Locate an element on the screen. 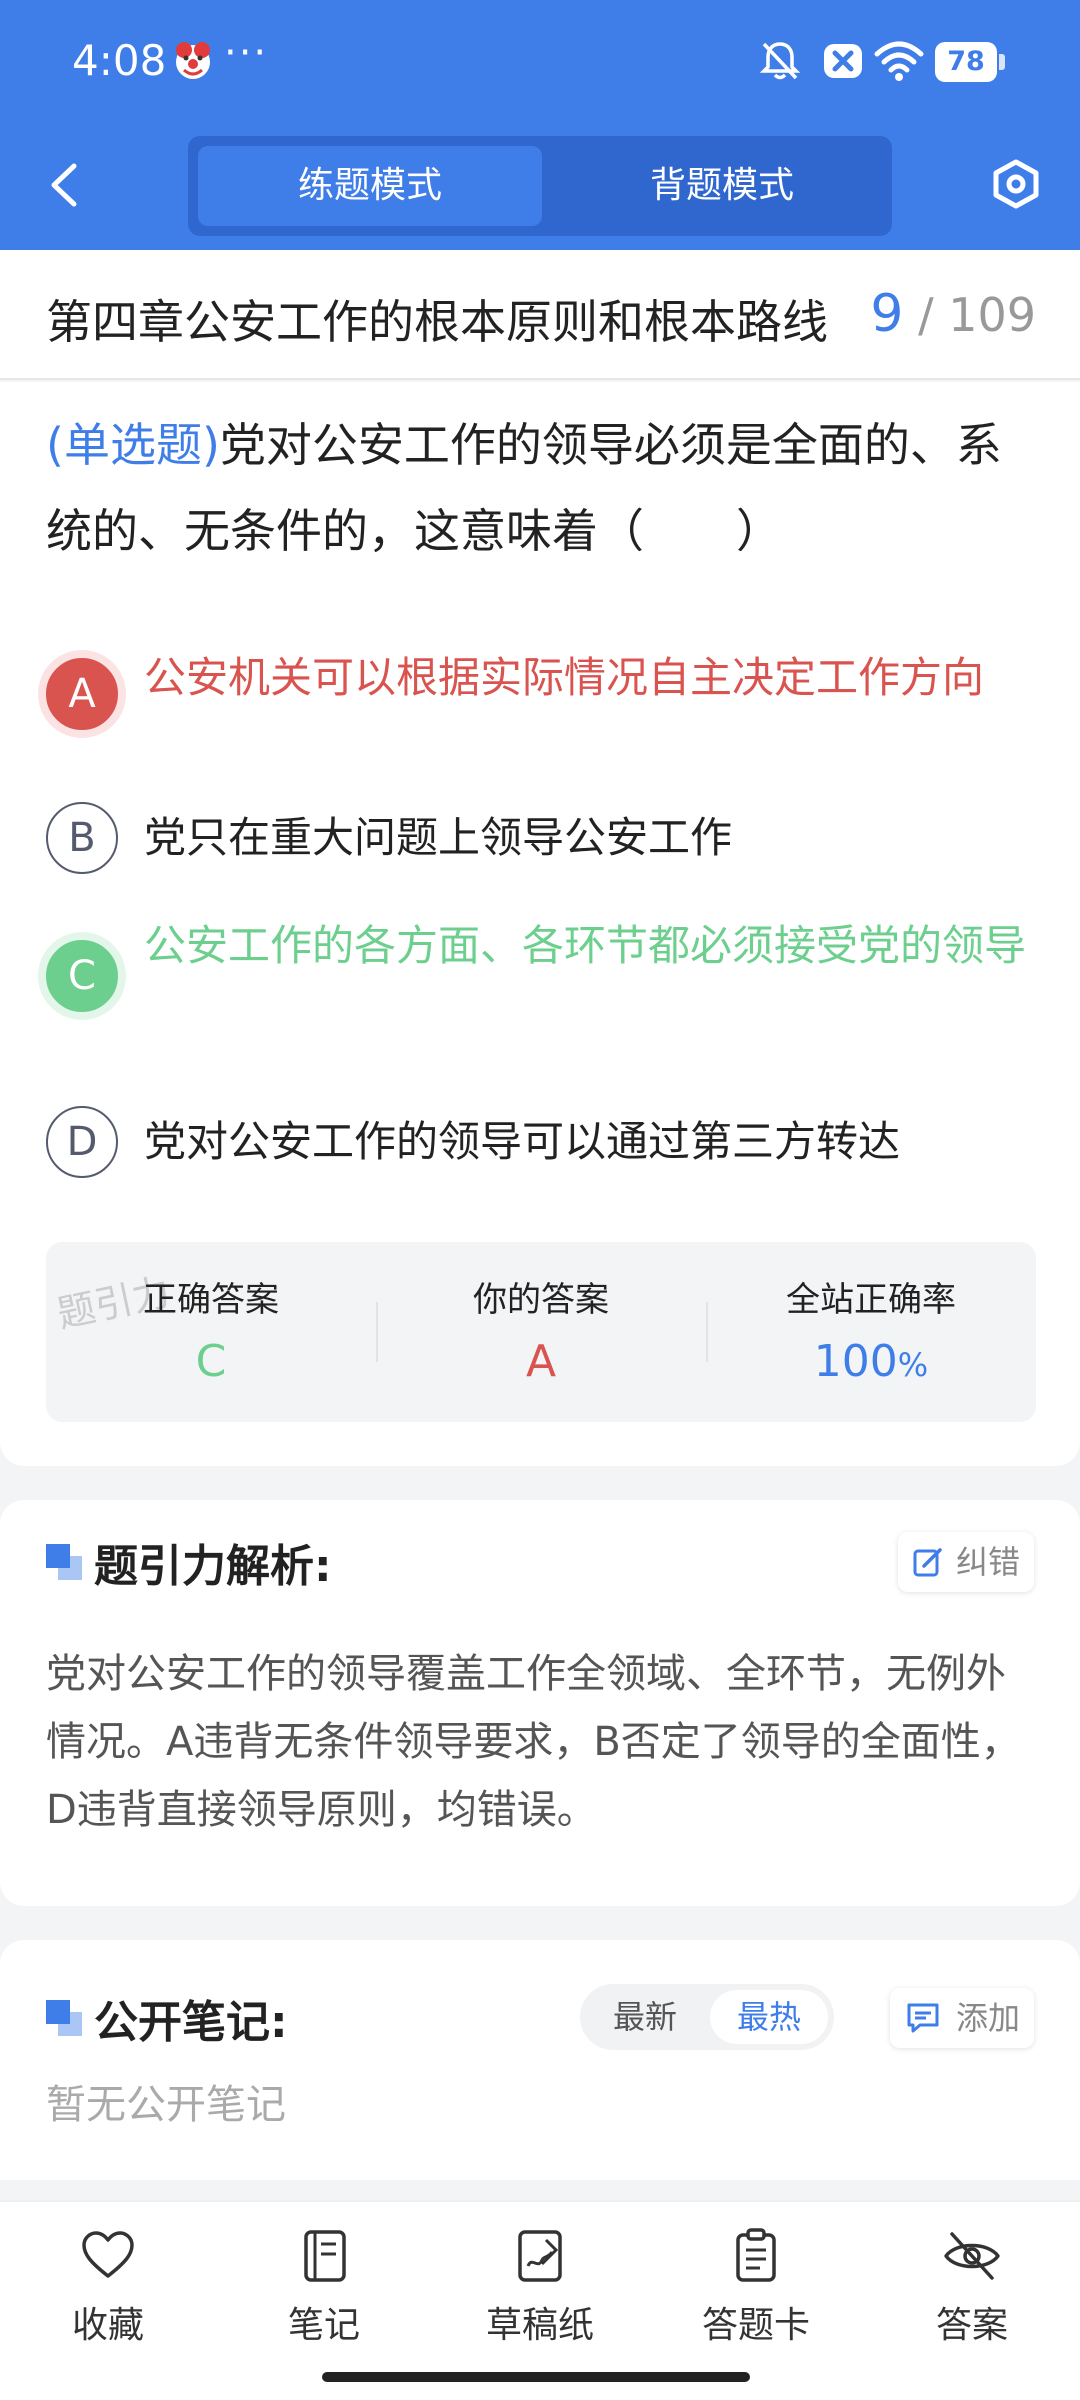 Image resolution: width=1080 pixels, height=2400 pixels. accuracy-unit: % is located at coordinates (913, 1365).